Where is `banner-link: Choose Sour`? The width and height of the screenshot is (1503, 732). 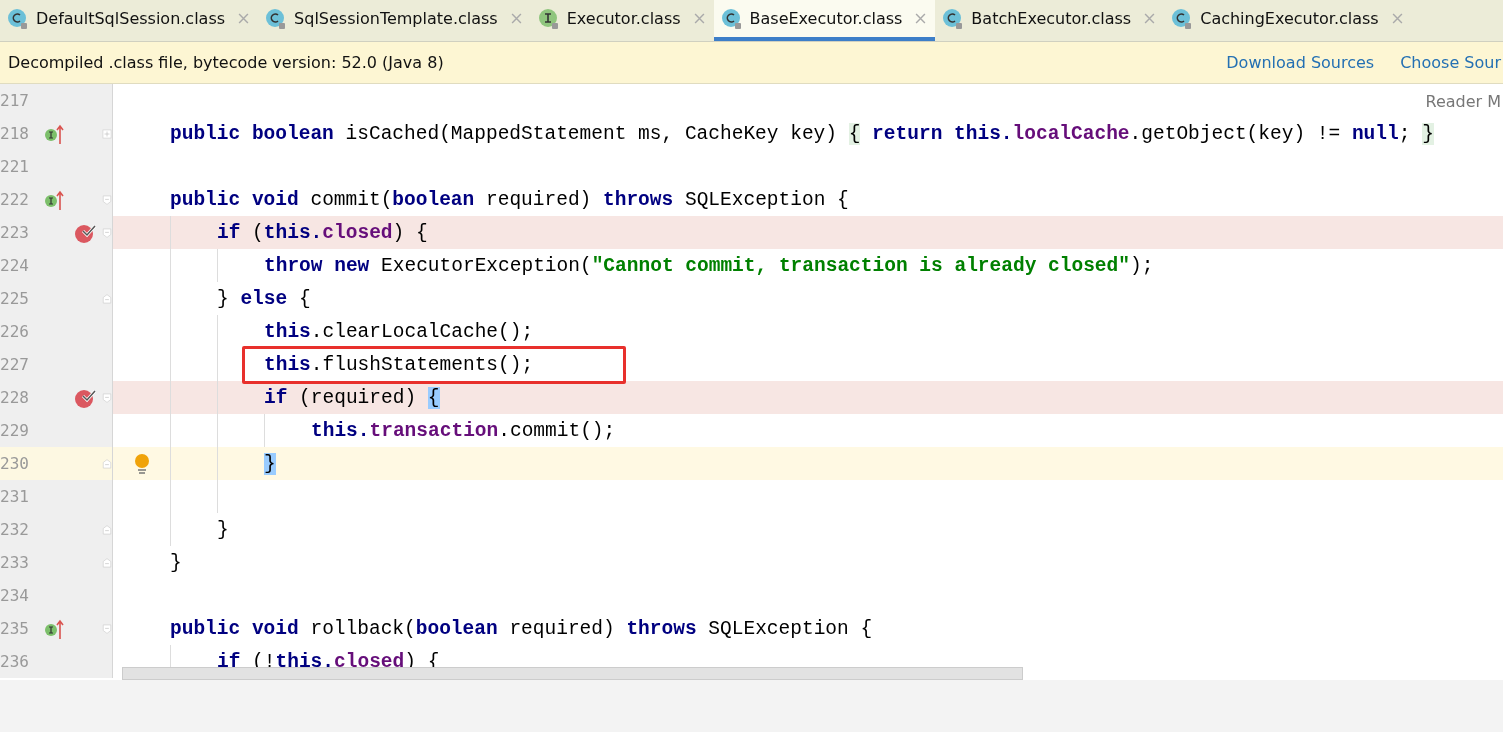 banner-link: Choose Sour is located at coordinates (1450, 62).